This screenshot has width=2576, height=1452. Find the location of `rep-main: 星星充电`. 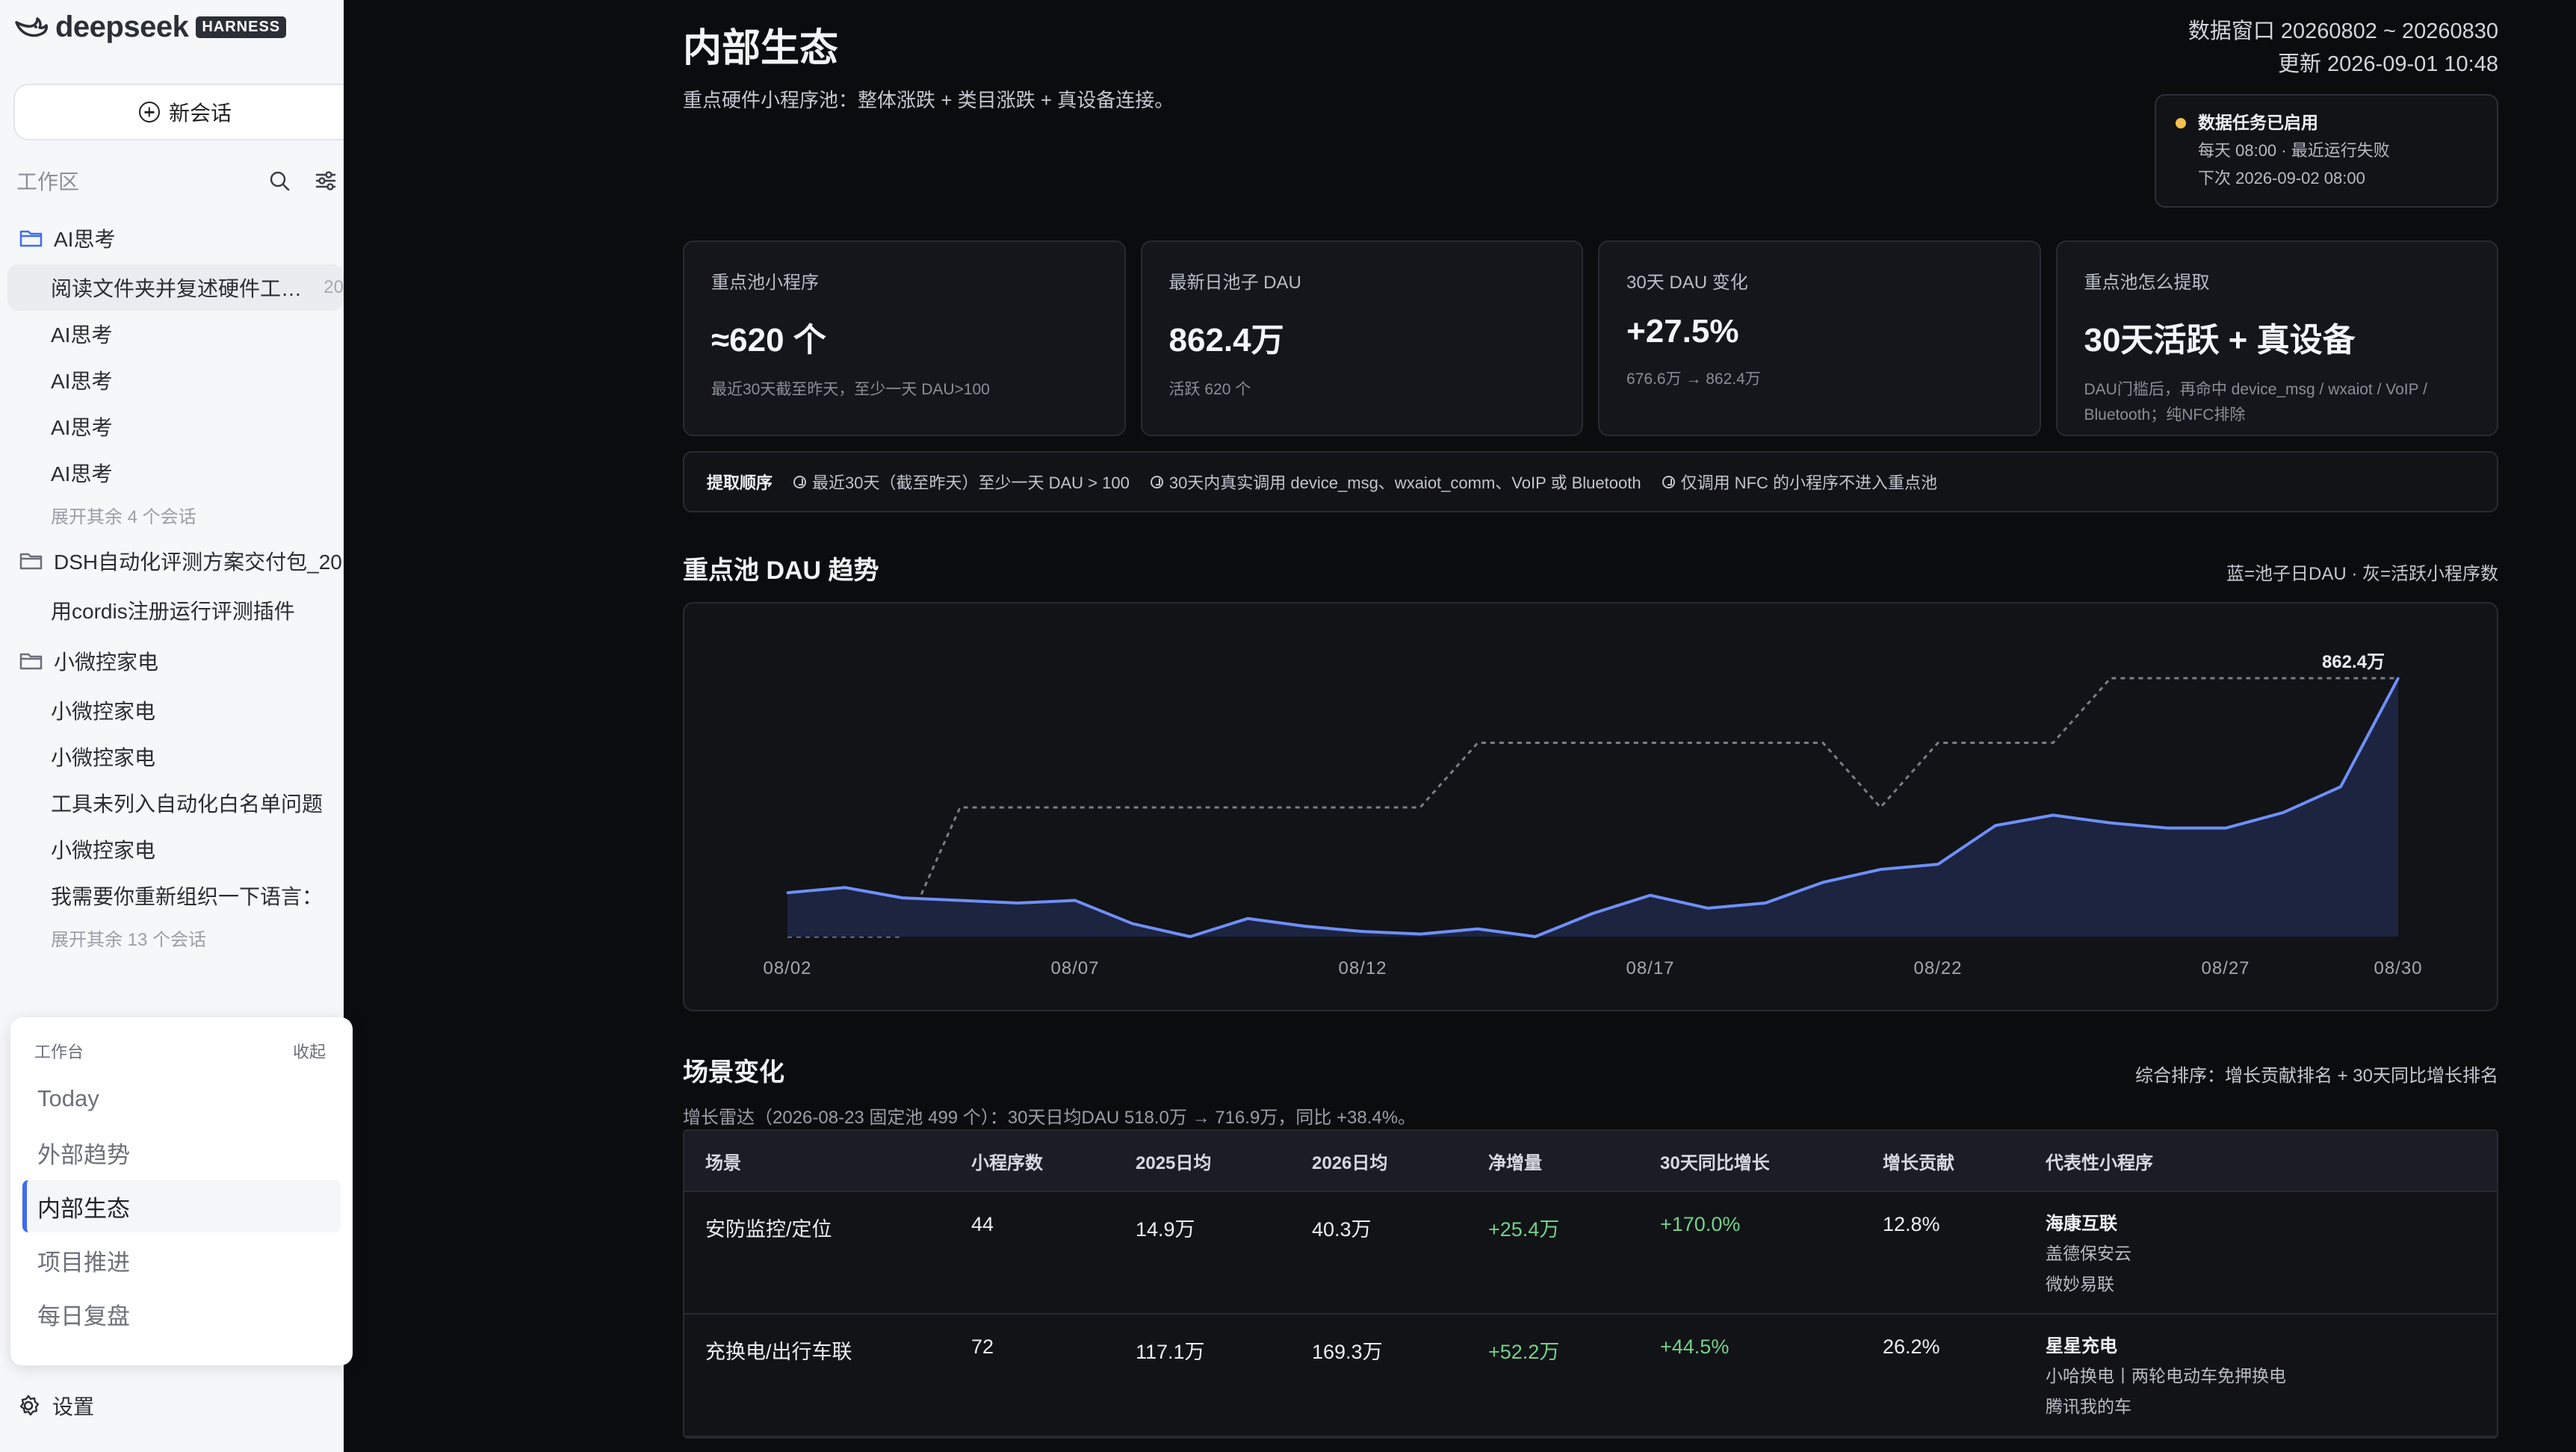

rep-main: 星星充电 is located at coordinates (2271, 1346).